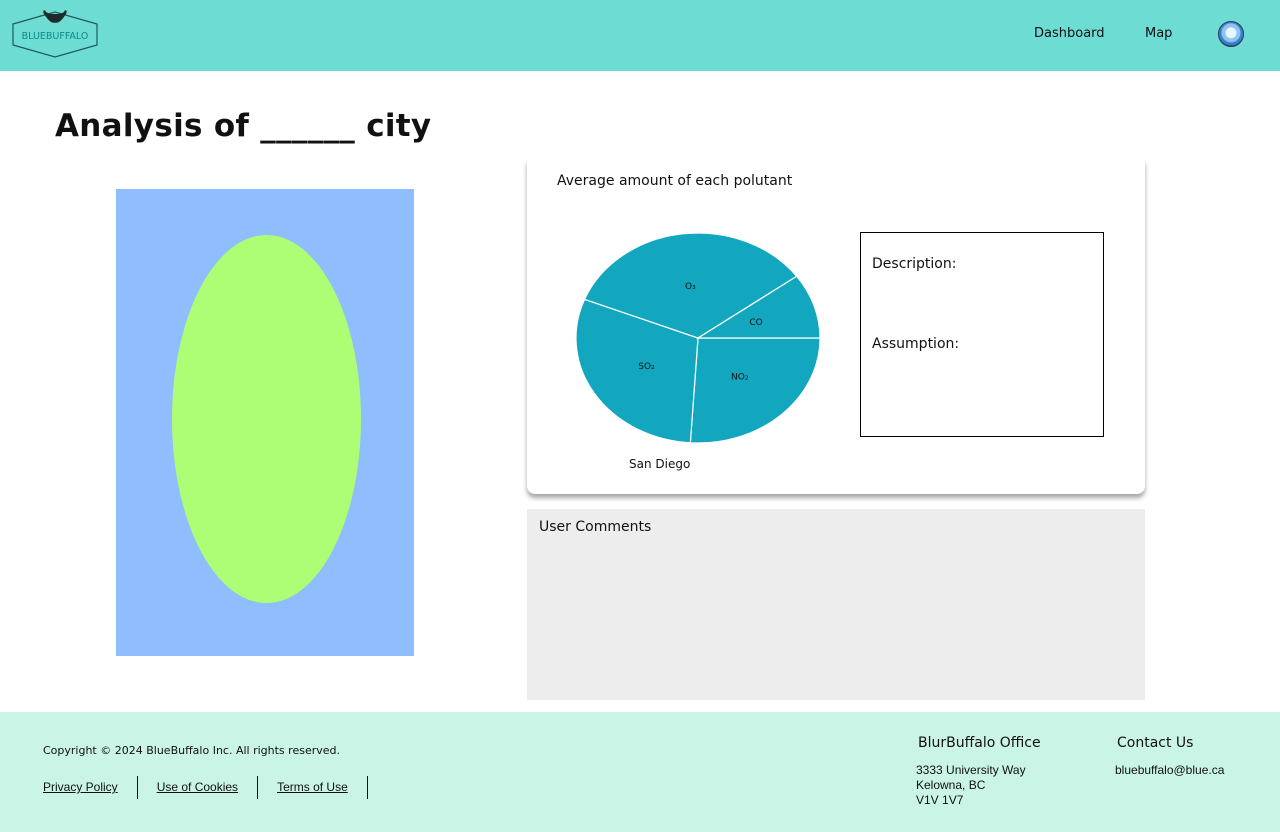  Describe the element at coordinates (198, 787) in the screenshot. I see `use-of-cookies-link: Use of Cookies` at that location.